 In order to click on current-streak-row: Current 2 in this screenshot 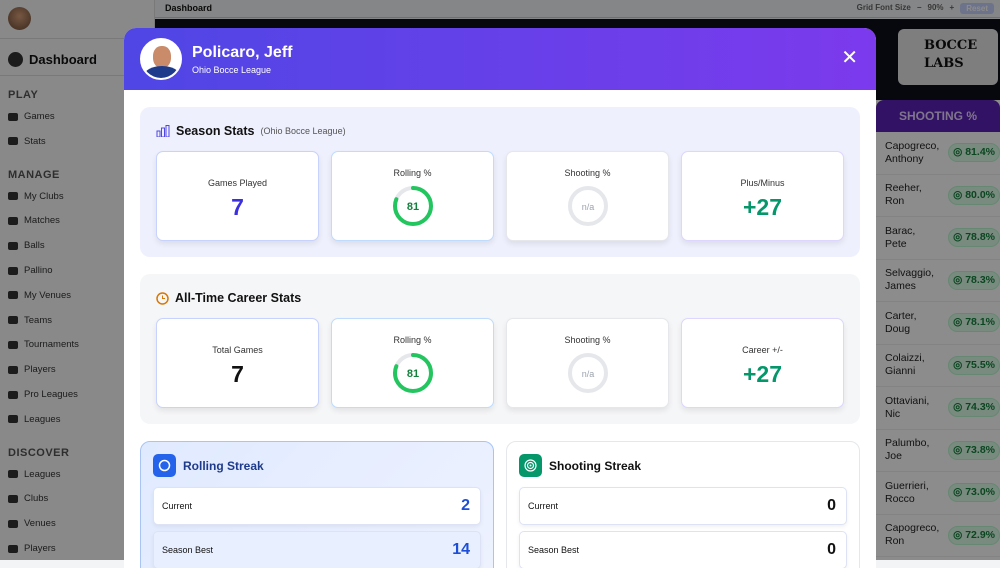, I will do `click(317, 506)`.